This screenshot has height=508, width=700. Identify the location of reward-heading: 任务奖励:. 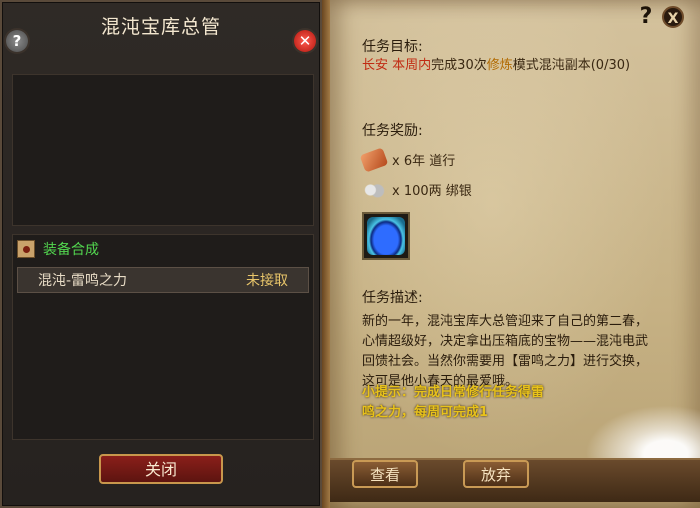
(392, 131).